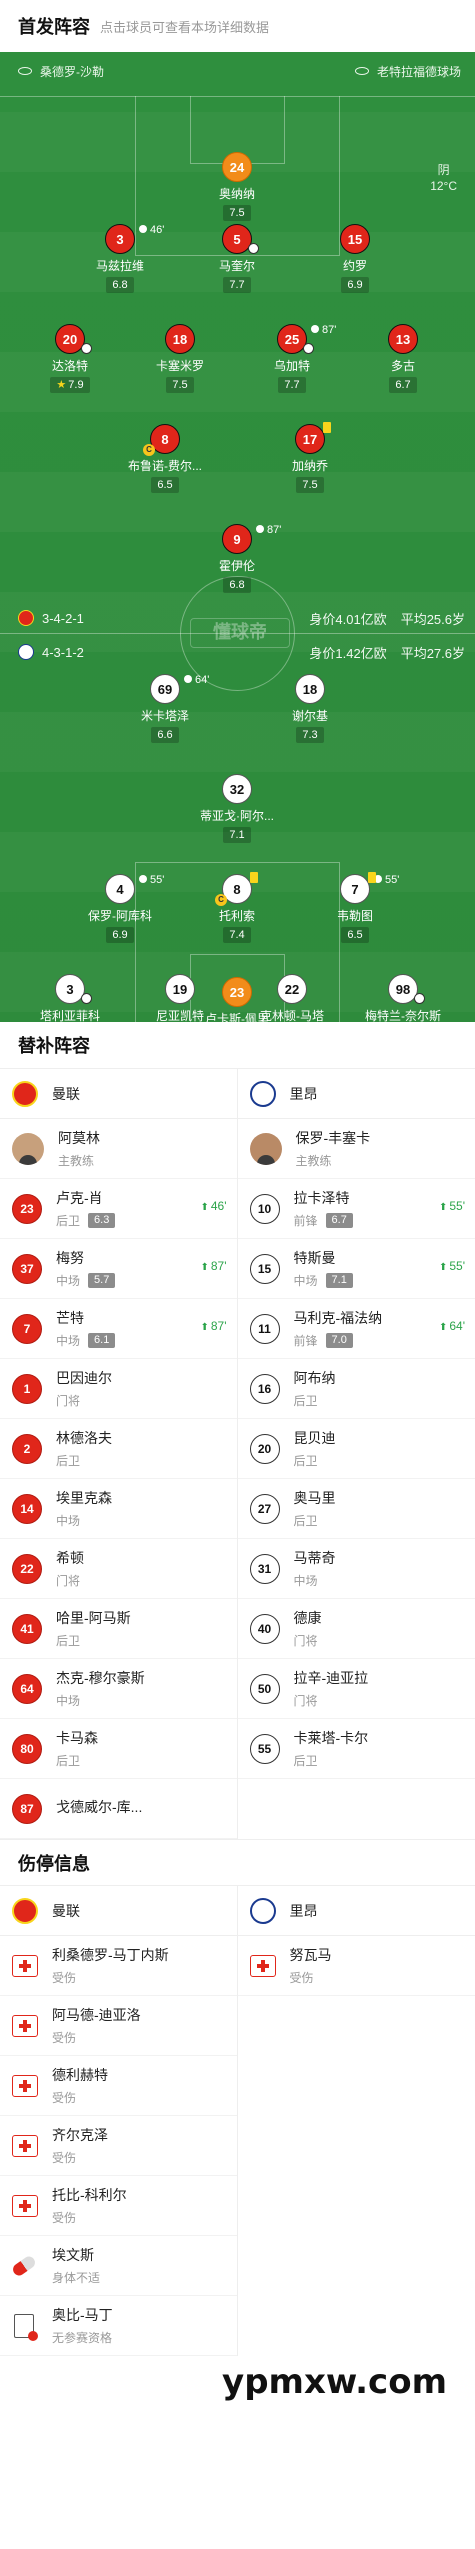 The image size is (475, 2549). I want to click on position-label: 门将, so click(68, 1581).